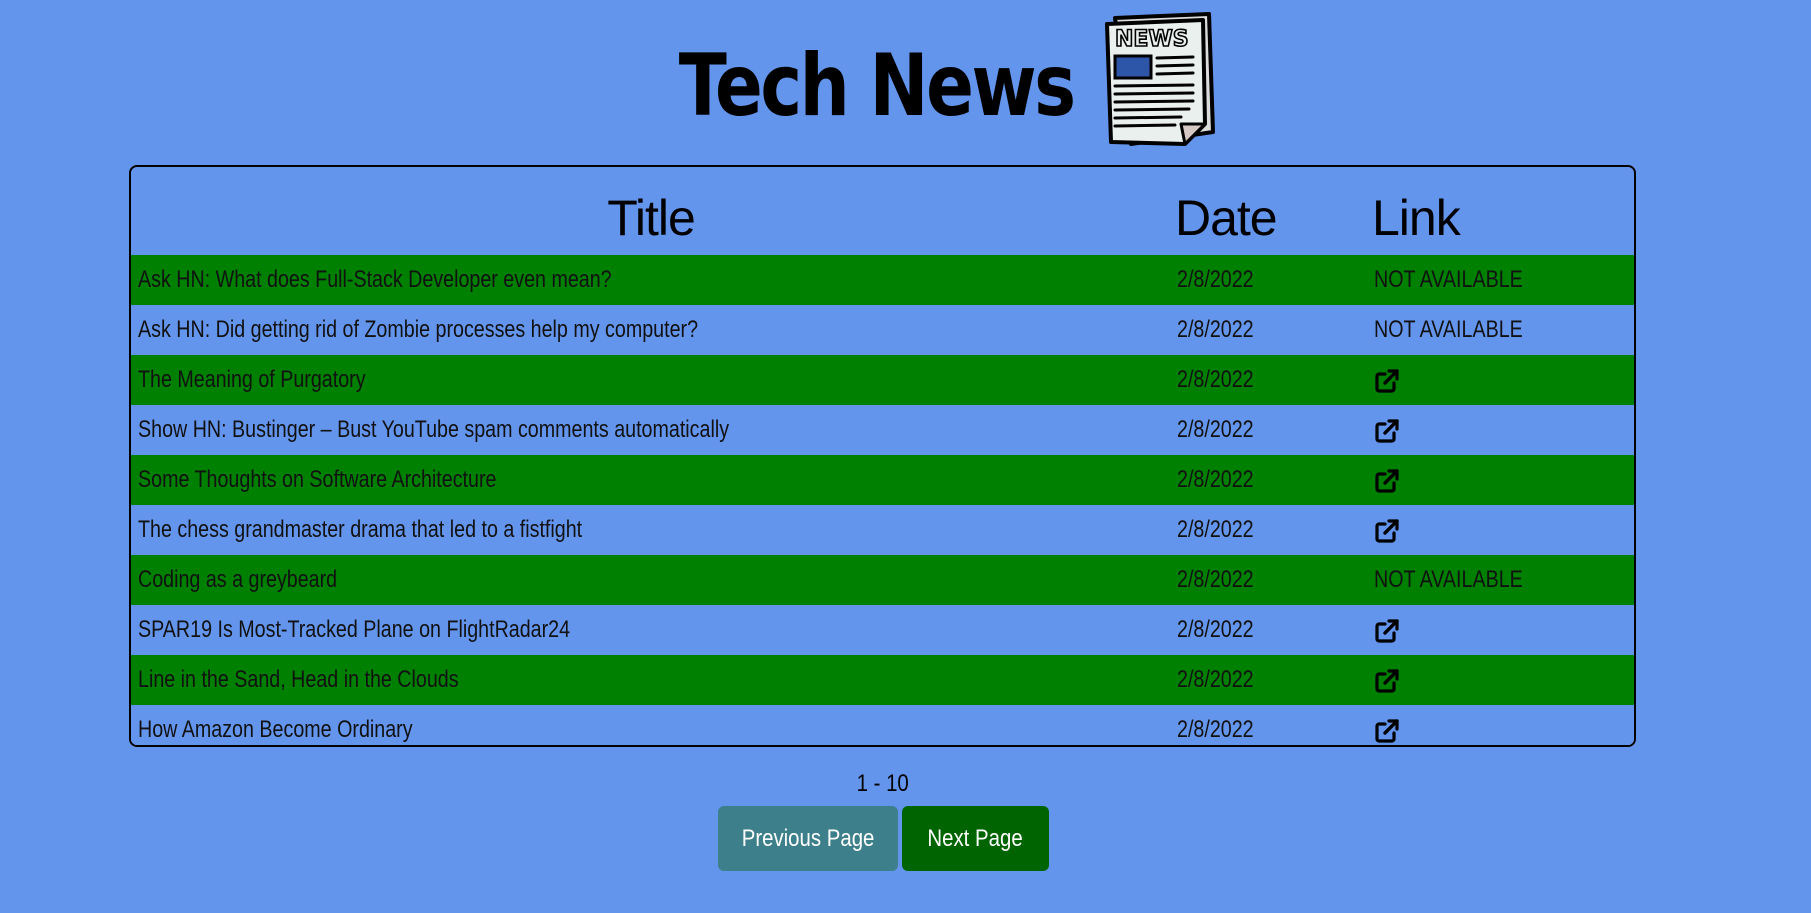  Describe the element at coordinates (882, 380) in the screenshot. I see `table-row: The Meaning of Purgatory 2/8/2022` at that location.